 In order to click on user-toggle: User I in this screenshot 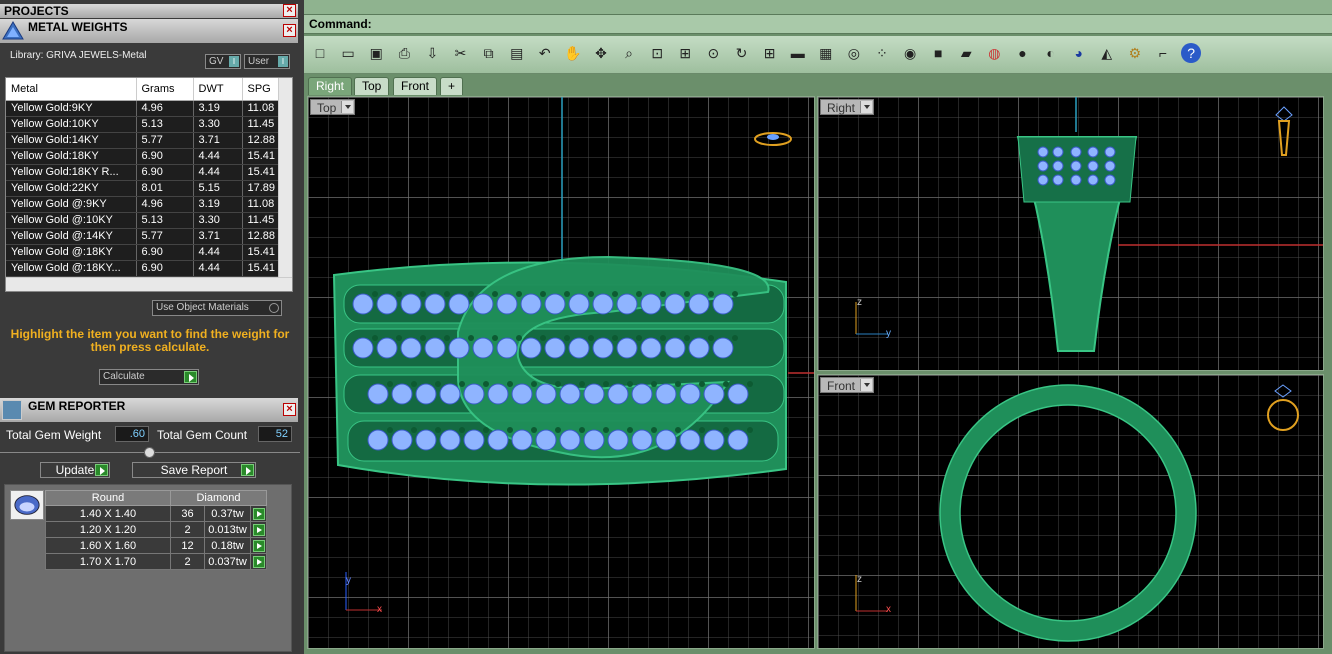, I will do `click(267, 61)`.